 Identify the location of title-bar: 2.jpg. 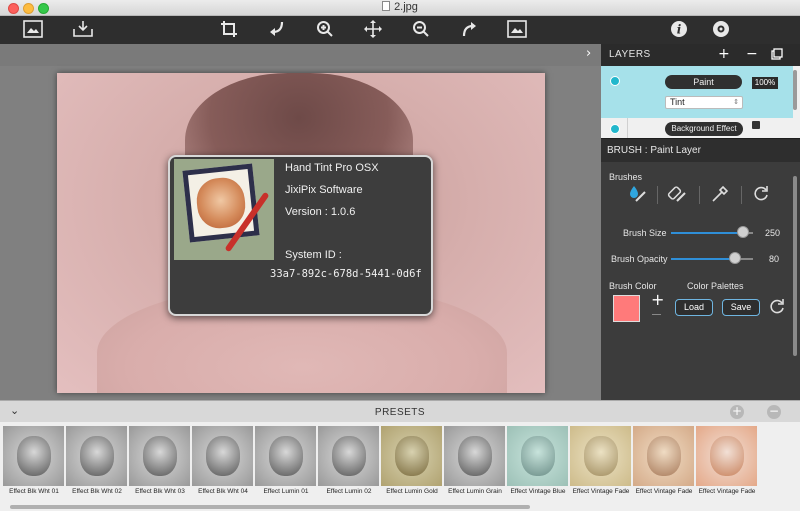
(400, 8).